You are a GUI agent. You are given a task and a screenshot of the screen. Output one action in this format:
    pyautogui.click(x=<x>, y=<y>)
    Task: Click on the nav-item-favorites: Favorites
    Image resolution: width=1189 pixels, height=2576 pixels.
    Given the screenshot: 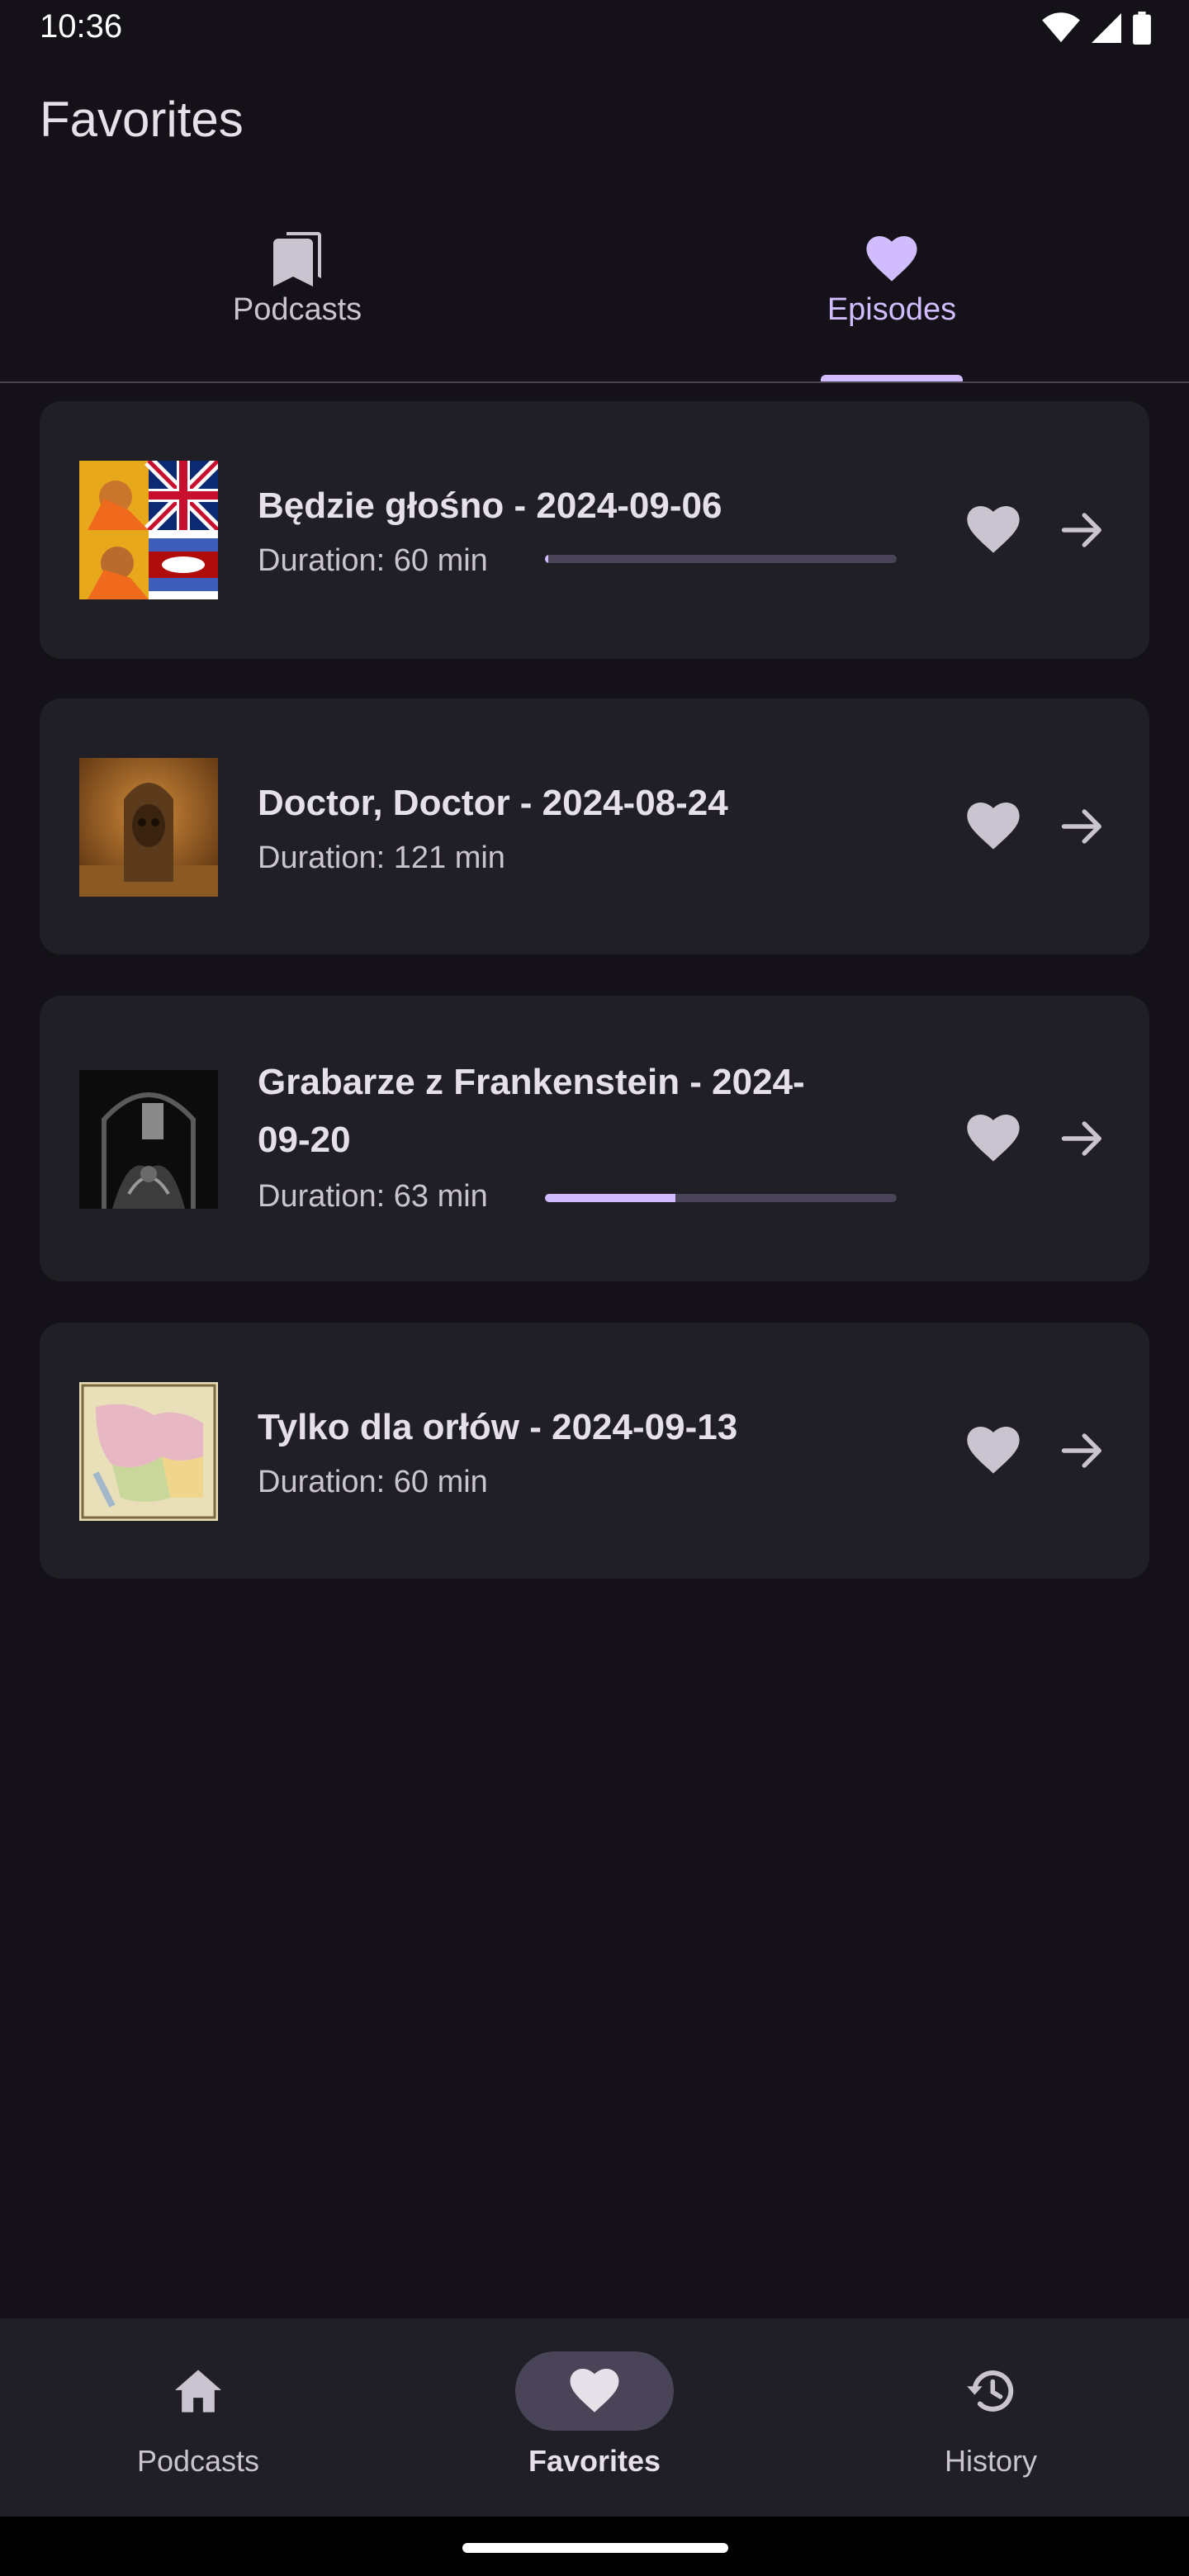 What is the action you would take?
    pyautogui.click(x=594, y=2417)
    